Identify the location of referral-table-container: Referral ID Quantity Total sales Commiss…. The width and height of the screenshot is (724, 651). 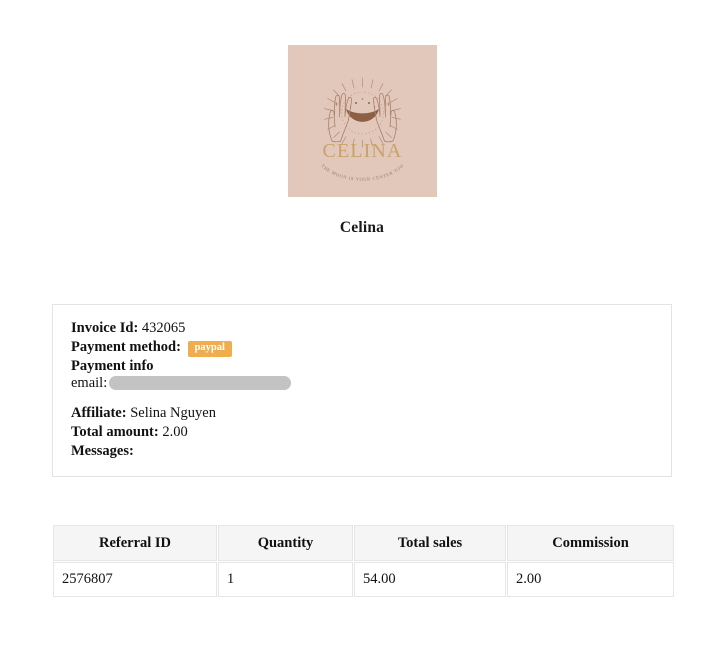
(363, 561).